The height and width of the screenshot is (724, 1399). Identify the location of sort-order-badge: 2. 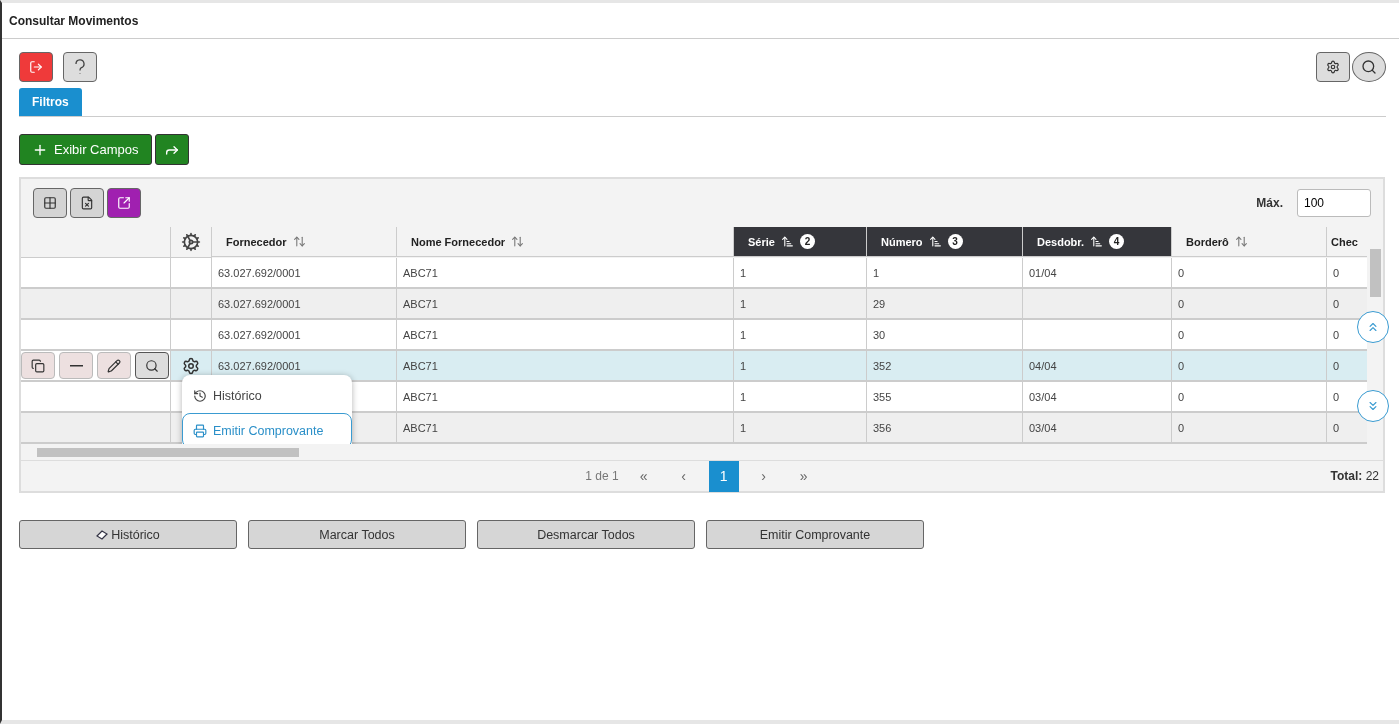
(807, 241).